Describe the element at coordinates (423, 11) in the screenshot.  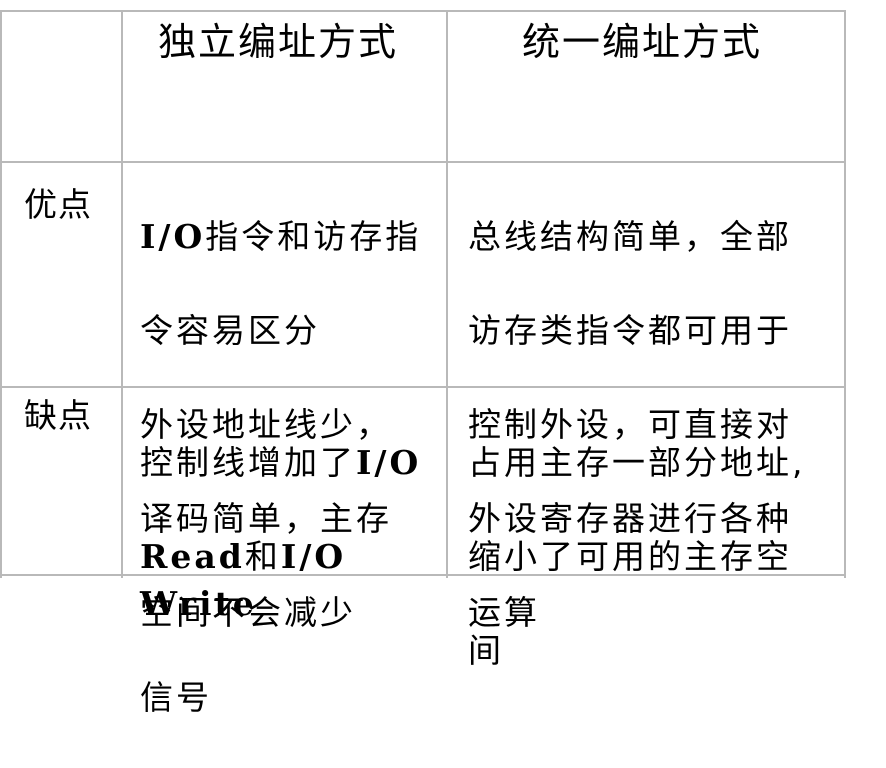
I see `table-border-top` at that location.